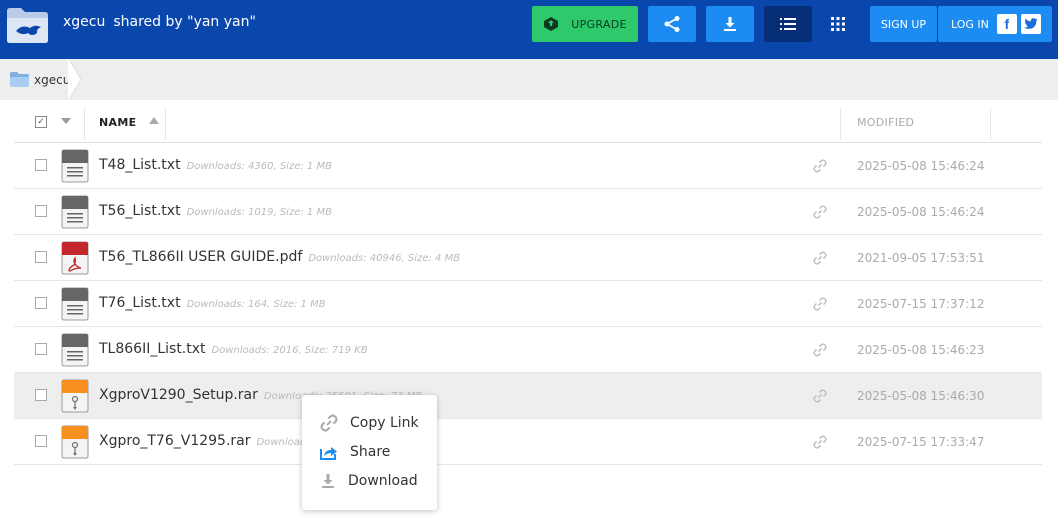 The image size is (1058, 517). What do you see at coordinates (970, 24) in the screenshot?
I see `log-in-label: LOG IN` at bounding box center [970, 24].